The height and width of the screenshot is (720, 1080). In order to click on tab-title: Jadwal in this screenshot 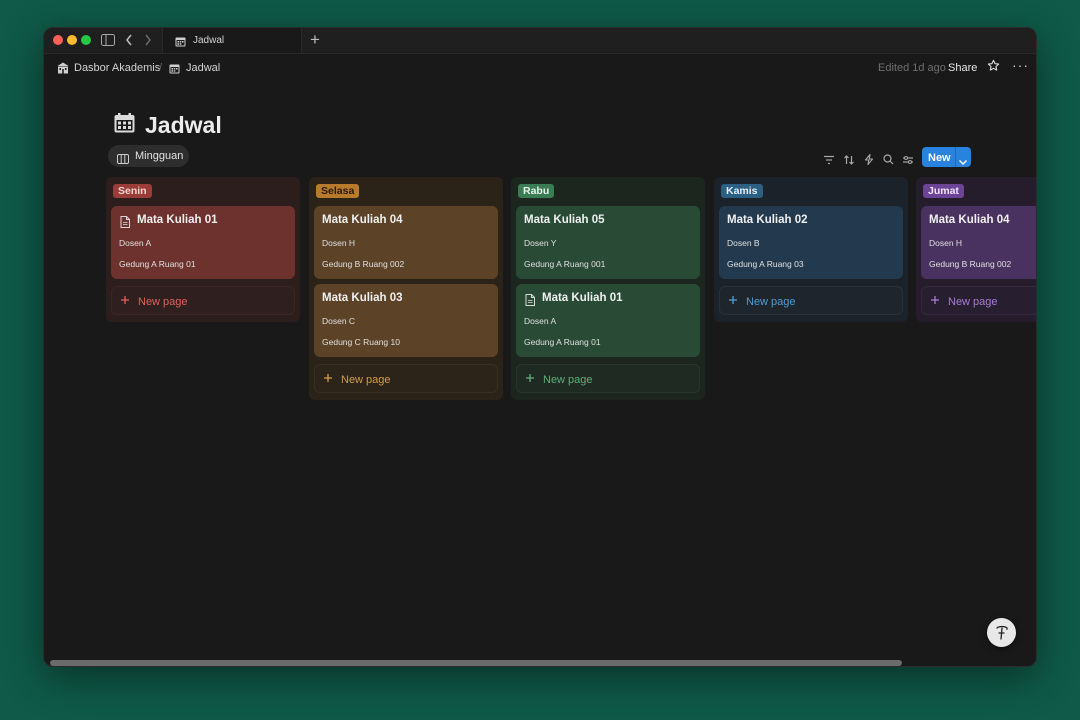, I will do `click(209, 40)`.